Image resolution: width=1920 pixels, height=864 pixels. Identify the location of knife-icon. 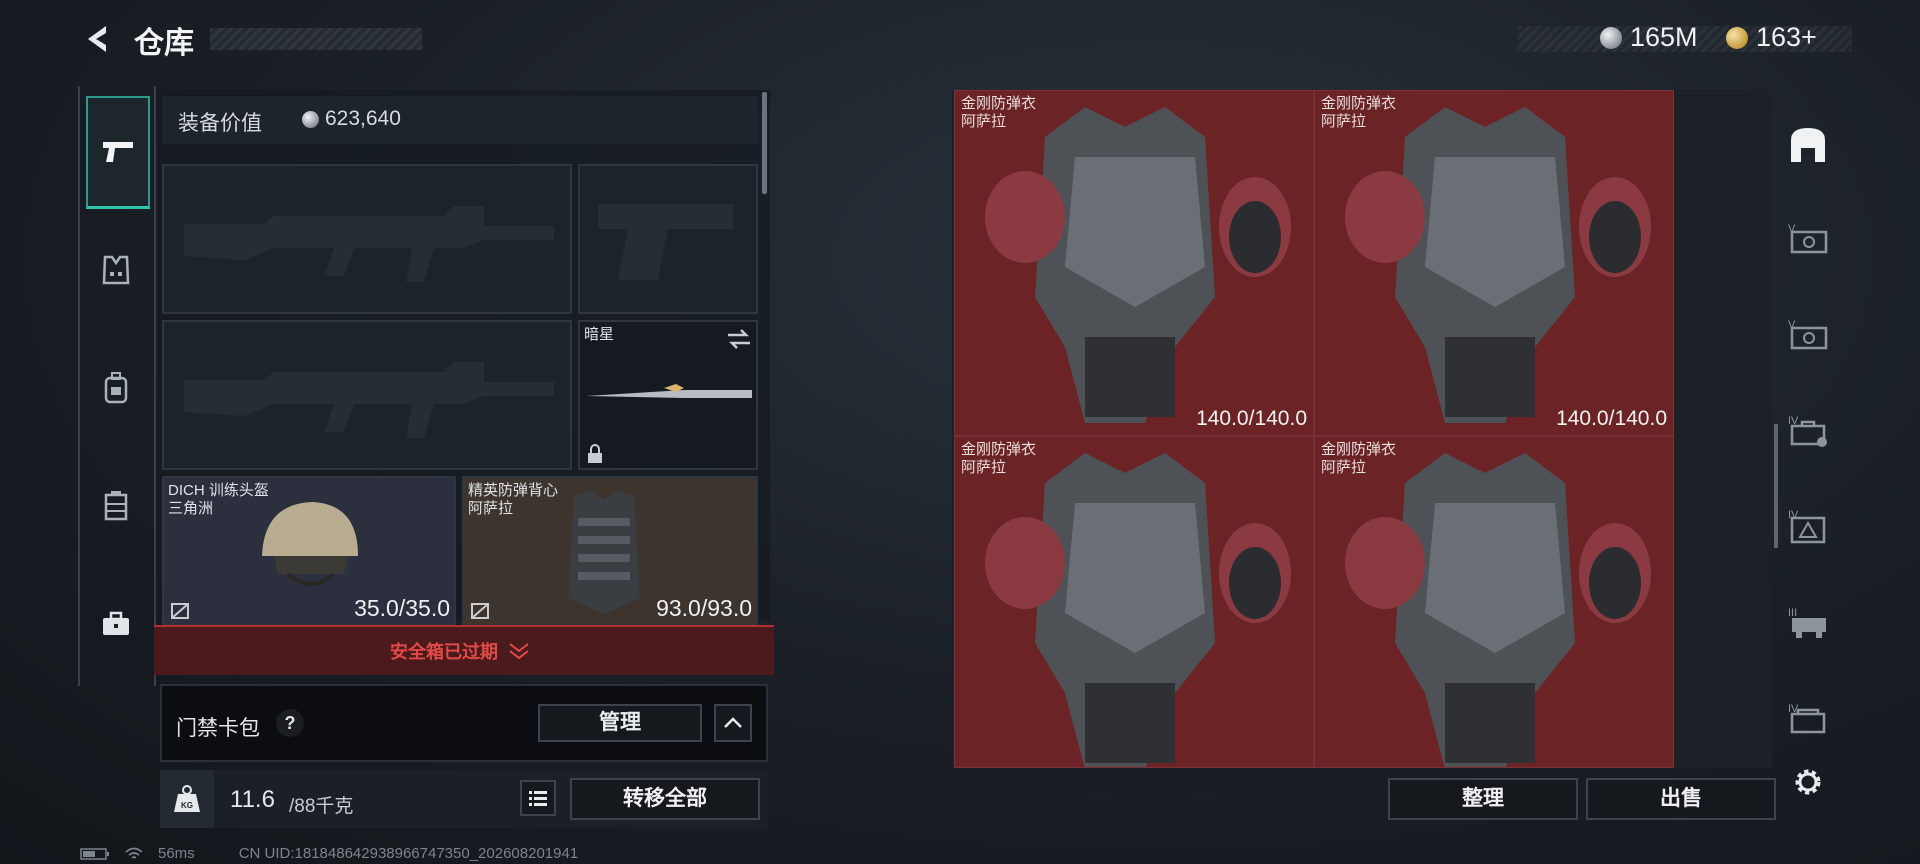
(669, 391).